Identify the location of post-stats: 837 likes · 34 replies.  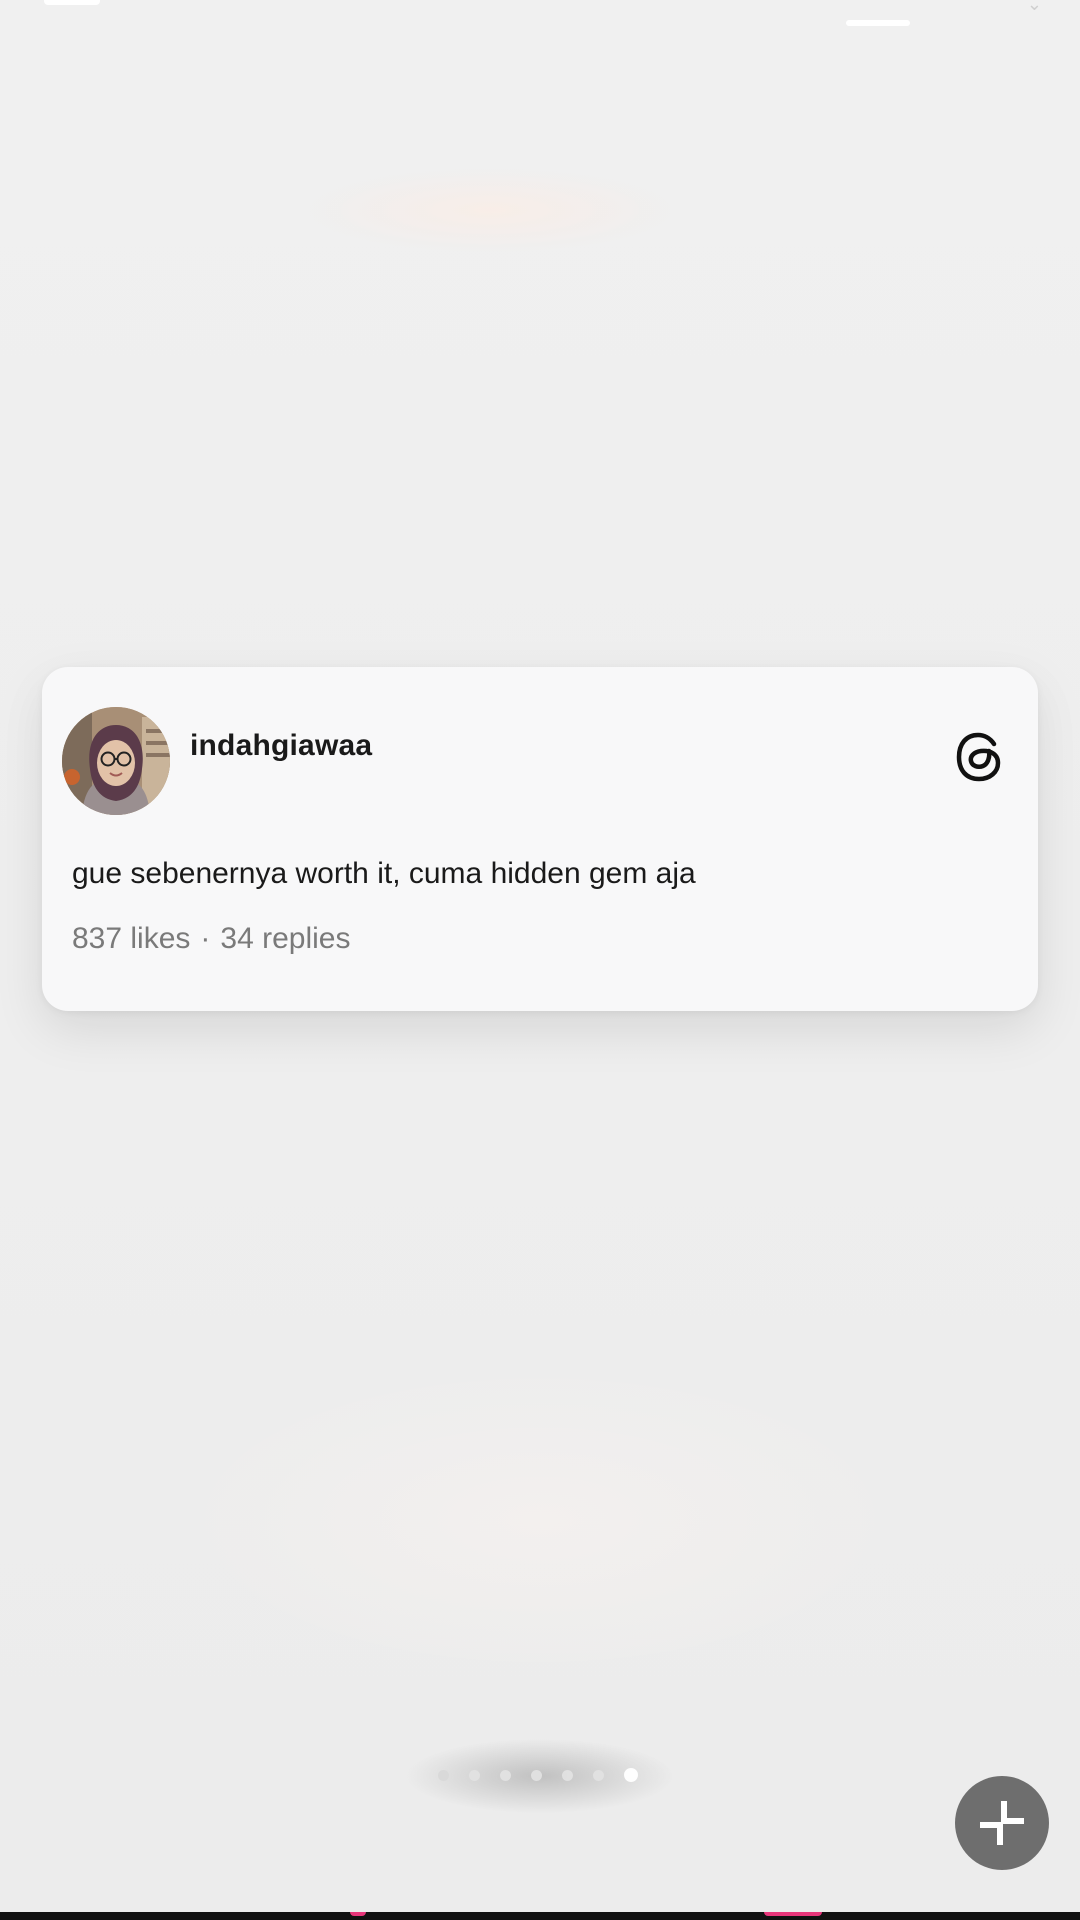
(211, 939).